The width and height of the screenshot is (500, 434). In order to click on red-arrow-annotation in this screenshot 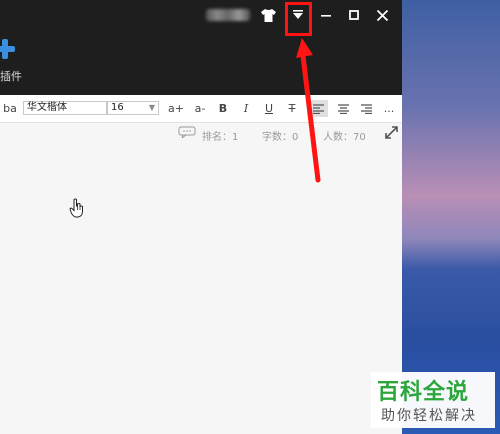, I will do `click(308, 110)`.